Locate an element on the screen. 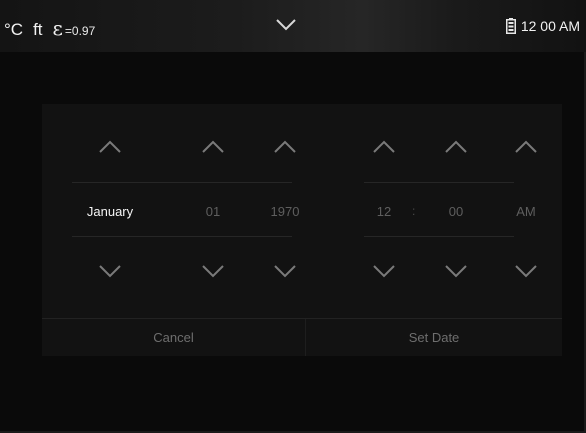  time-divider-top is located at coordinates (439, 182).